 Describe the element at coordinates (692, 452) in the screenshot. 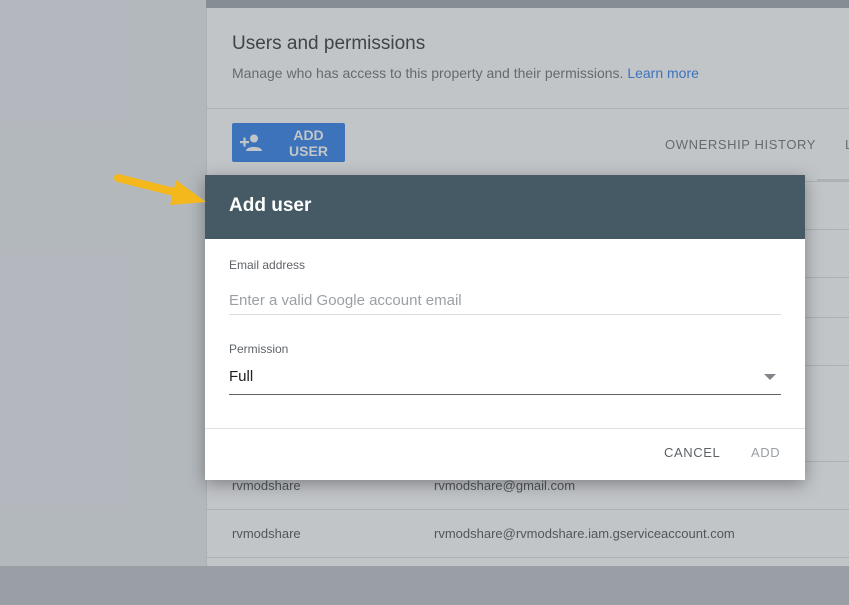

I see `cancel-button: CANCEL` at that location.